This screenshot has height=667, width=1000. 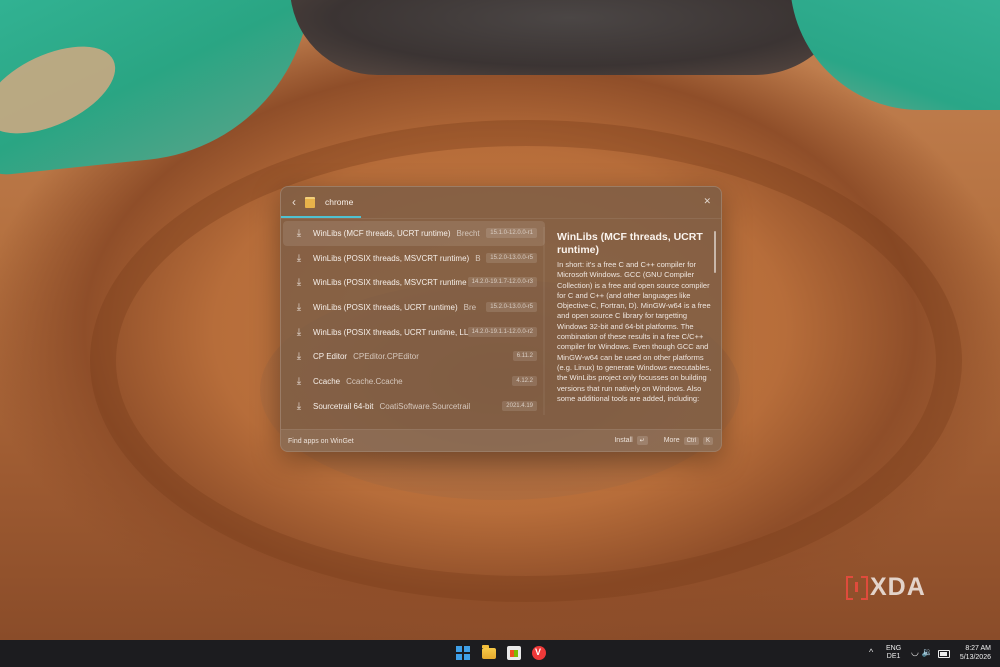 What do you see at coordinates (975, 657) in the screenshot?
I see `clock-date: 5/13/2026` at bounding box center [975, 657].